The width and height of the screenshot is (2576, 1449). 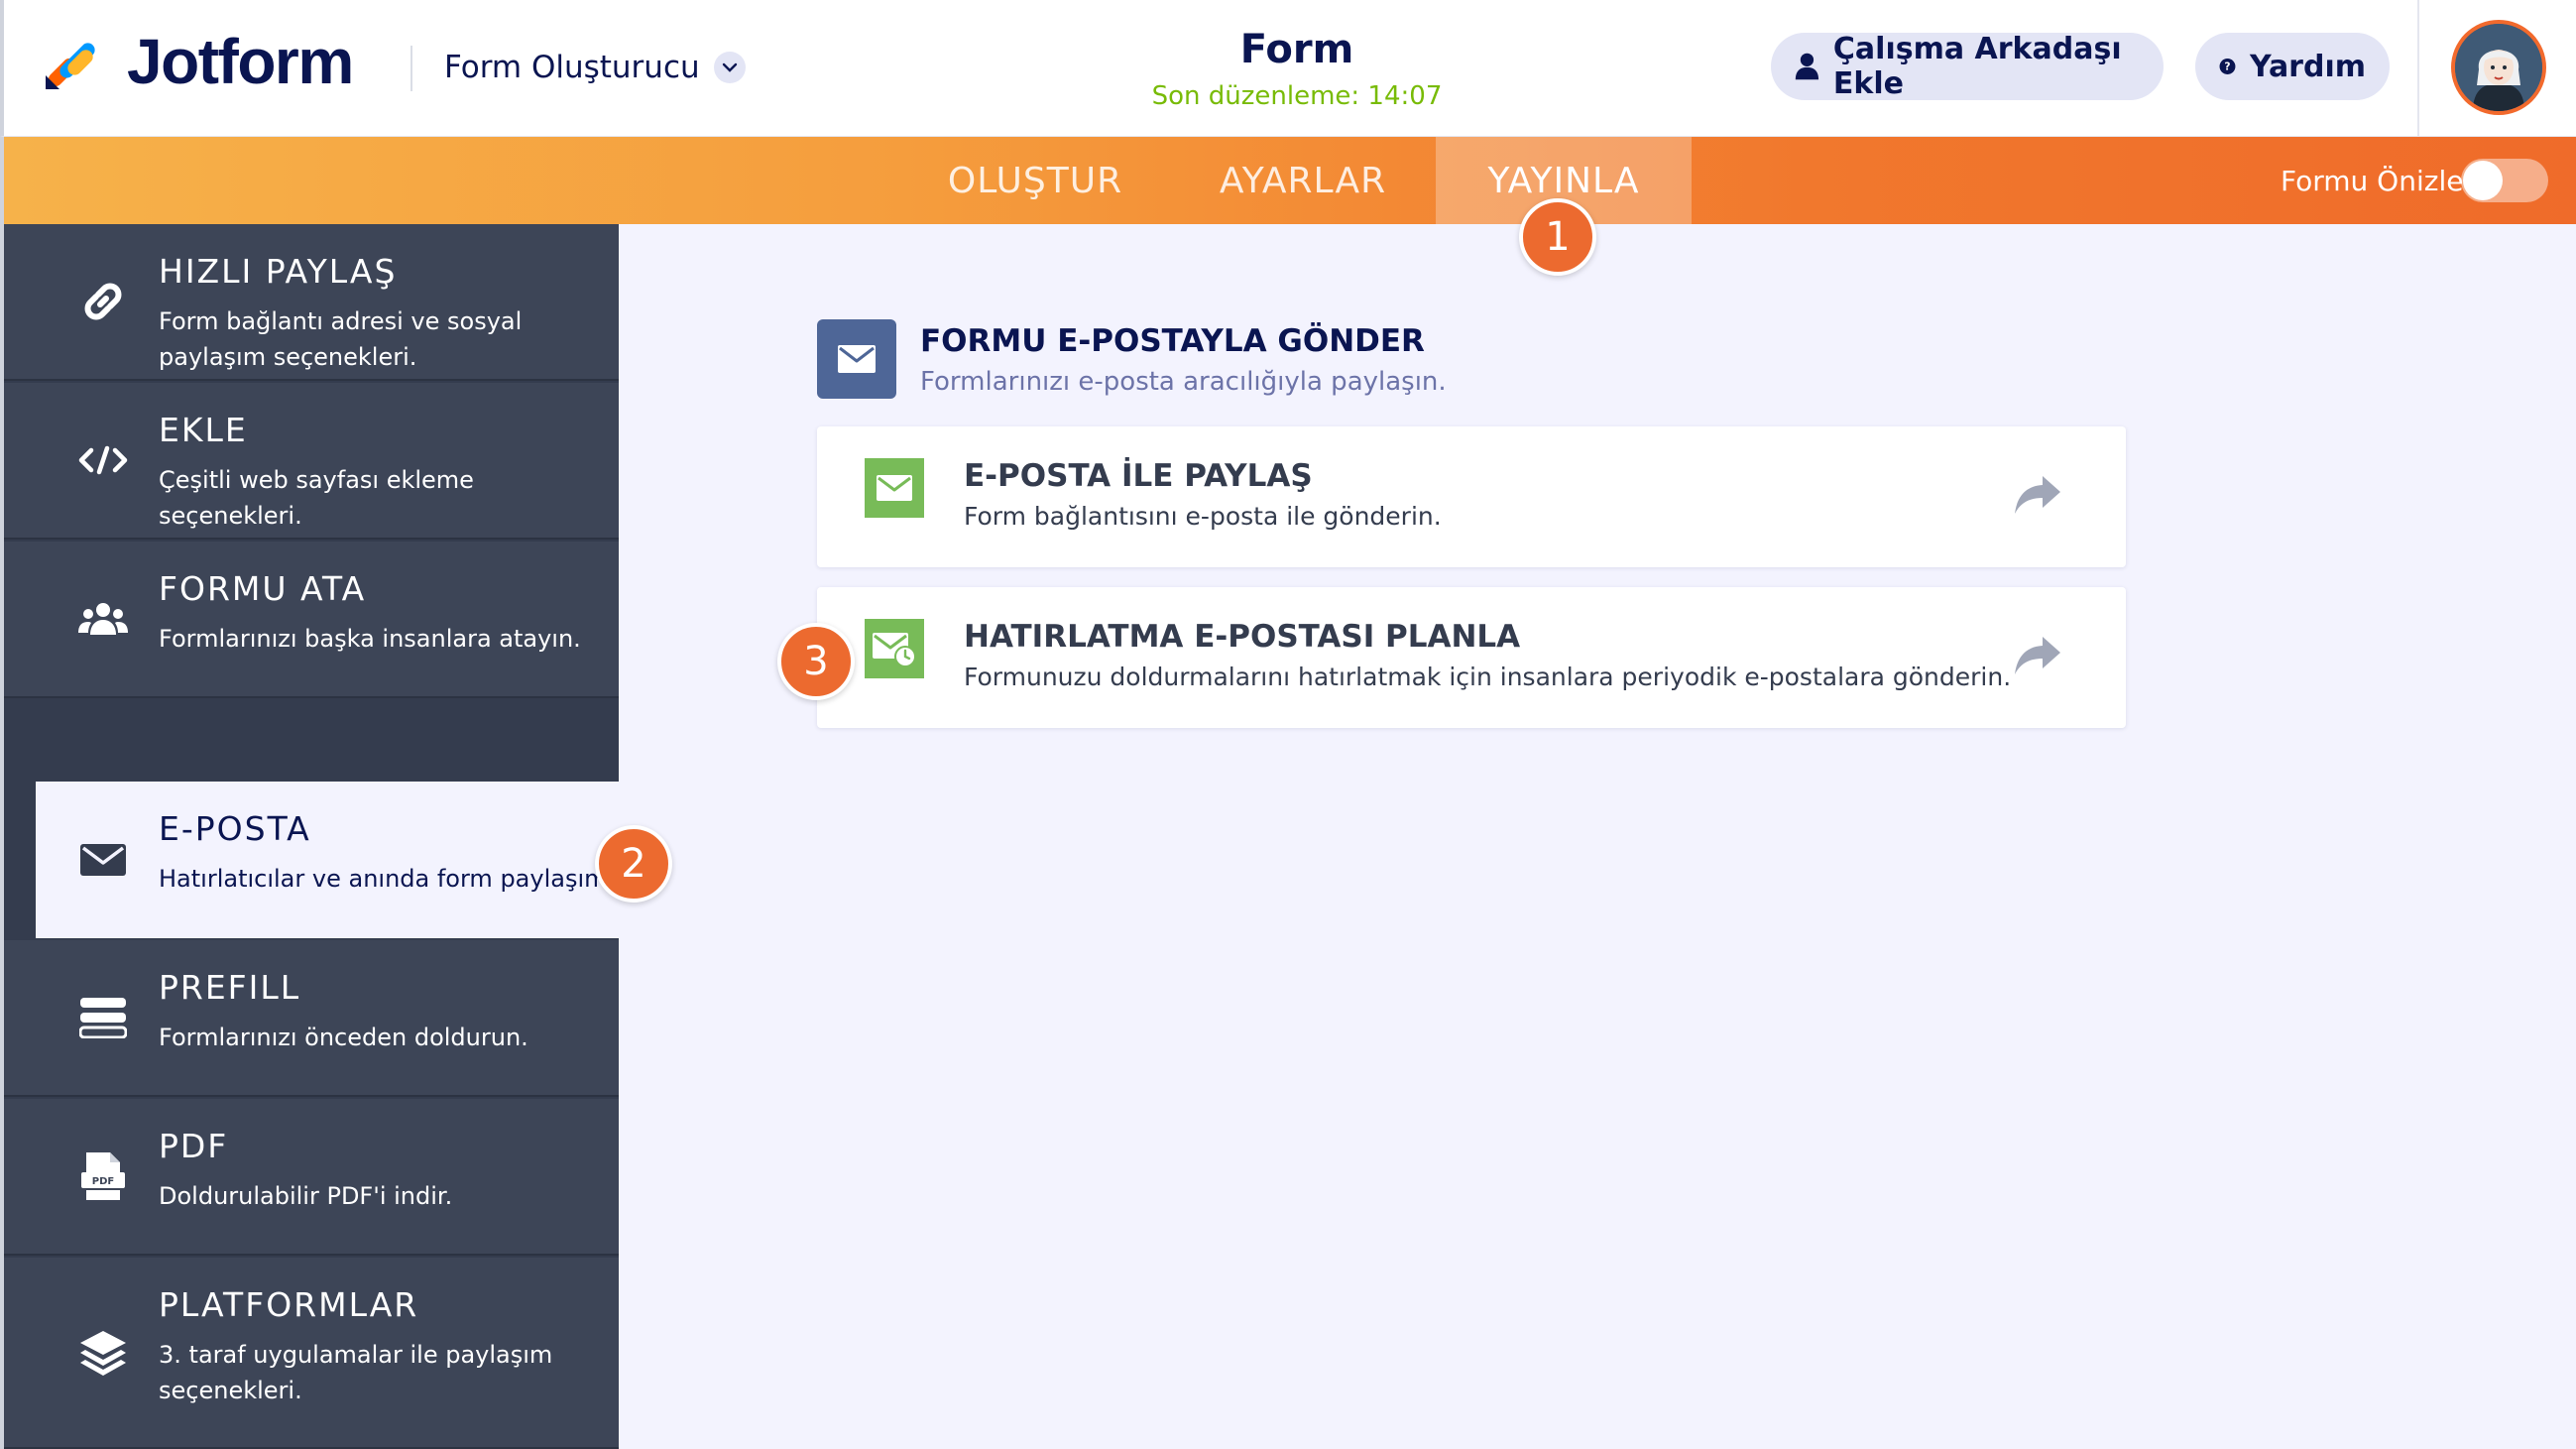 I want to click on form-builder-label: Form Oluşturucu, so click(x=572, y=67).